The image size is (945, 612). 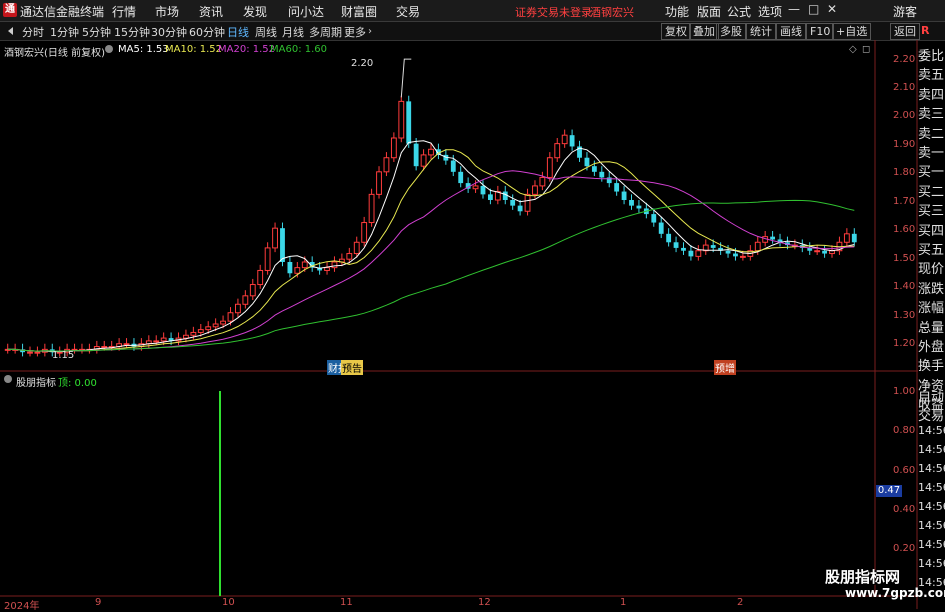 What do you see at coordinates (96, 32) in the screenshot?
I see `period-5min: 5分钟` at bounding box center [96, 32].